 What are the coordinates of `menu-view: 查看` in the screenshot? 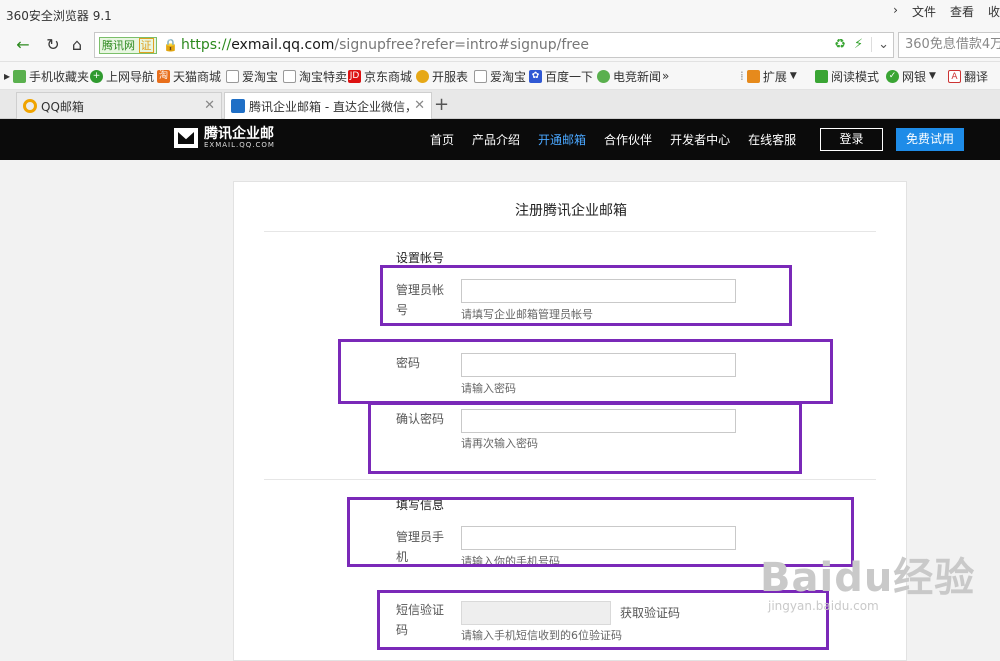 It's located at (962, 11).